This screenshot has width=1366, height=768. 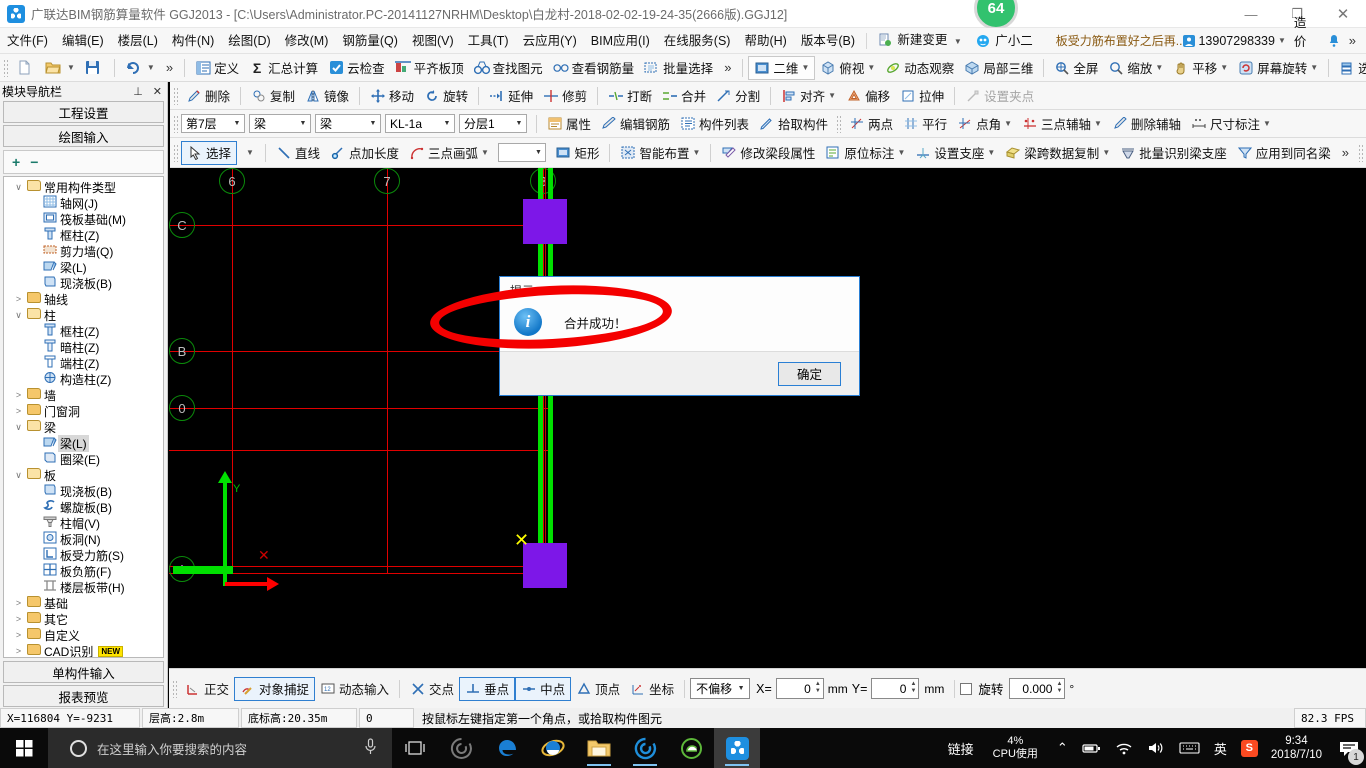 I want to click on new-change-chevron-down-icon: ▼, so click(x=958, y=41).